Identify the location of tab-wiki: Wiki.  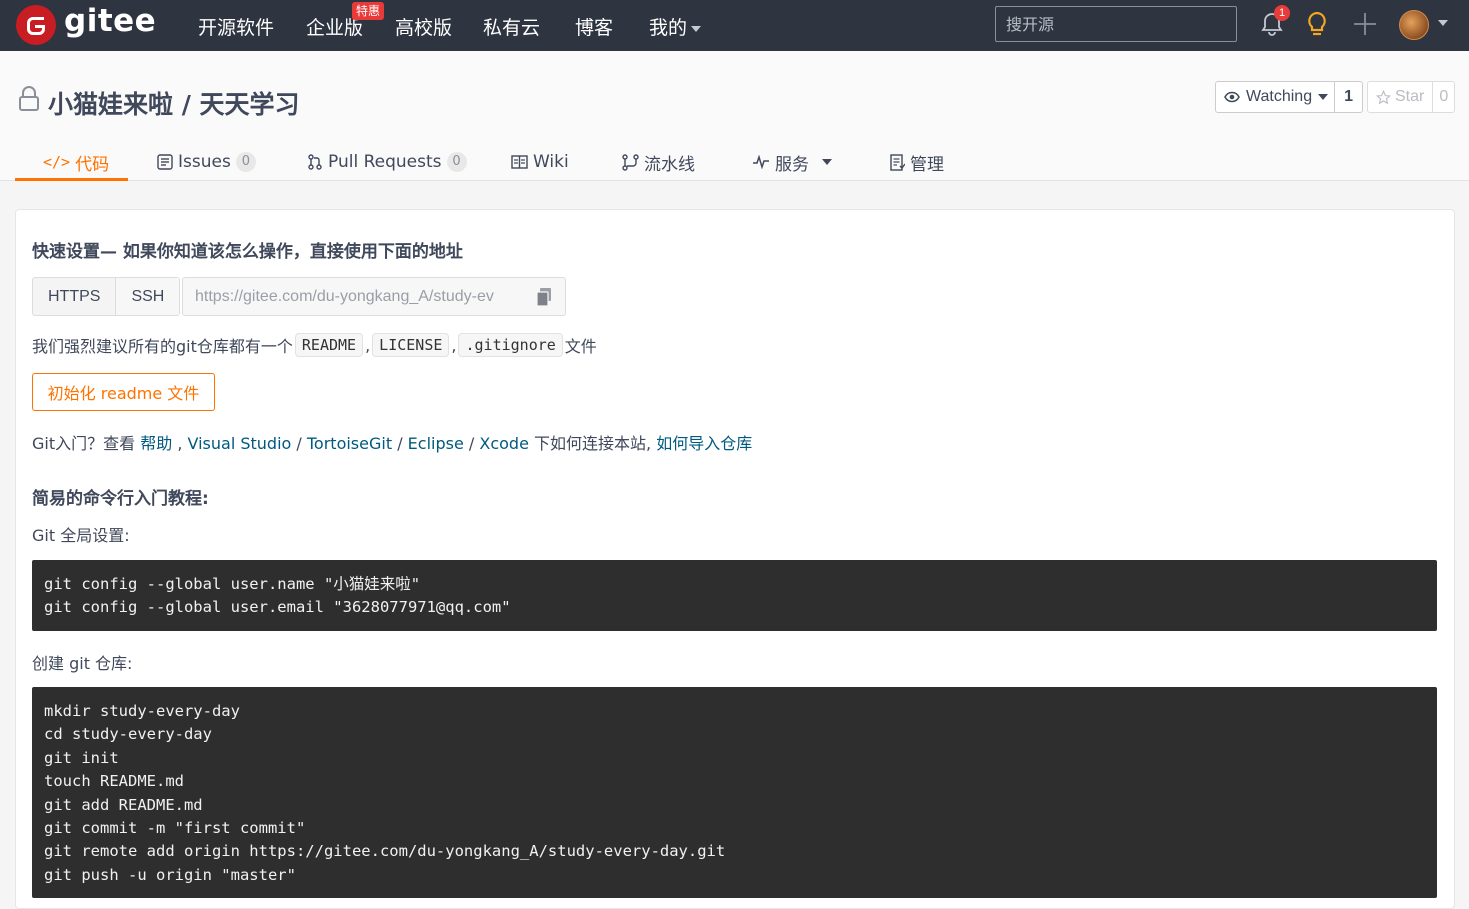
(540, 162).